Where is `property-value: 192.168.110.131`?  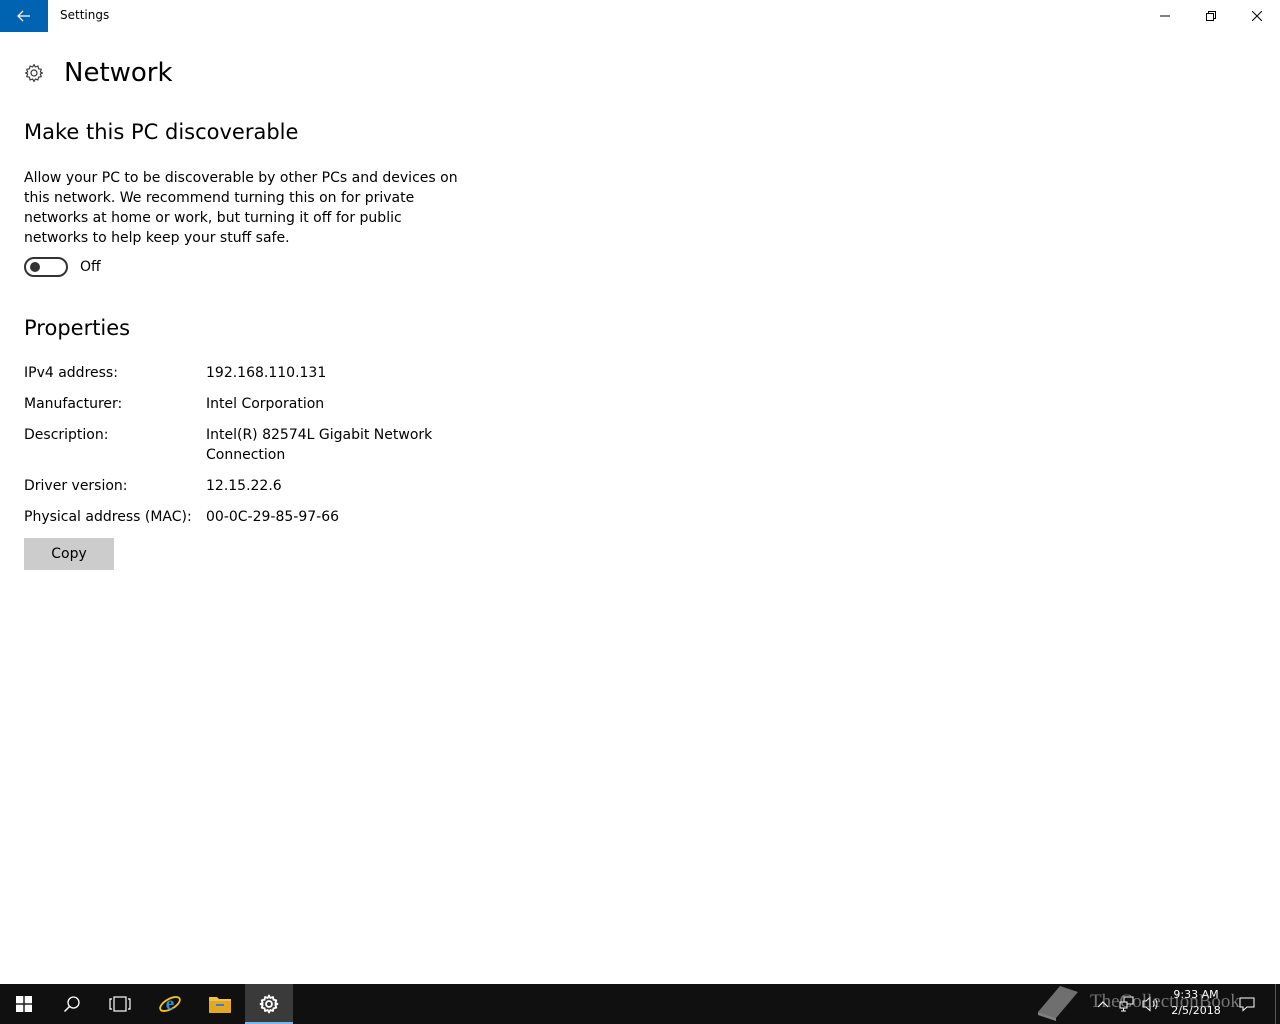 property-value: 192.168.110.131 is located at coordinates (266, 373).